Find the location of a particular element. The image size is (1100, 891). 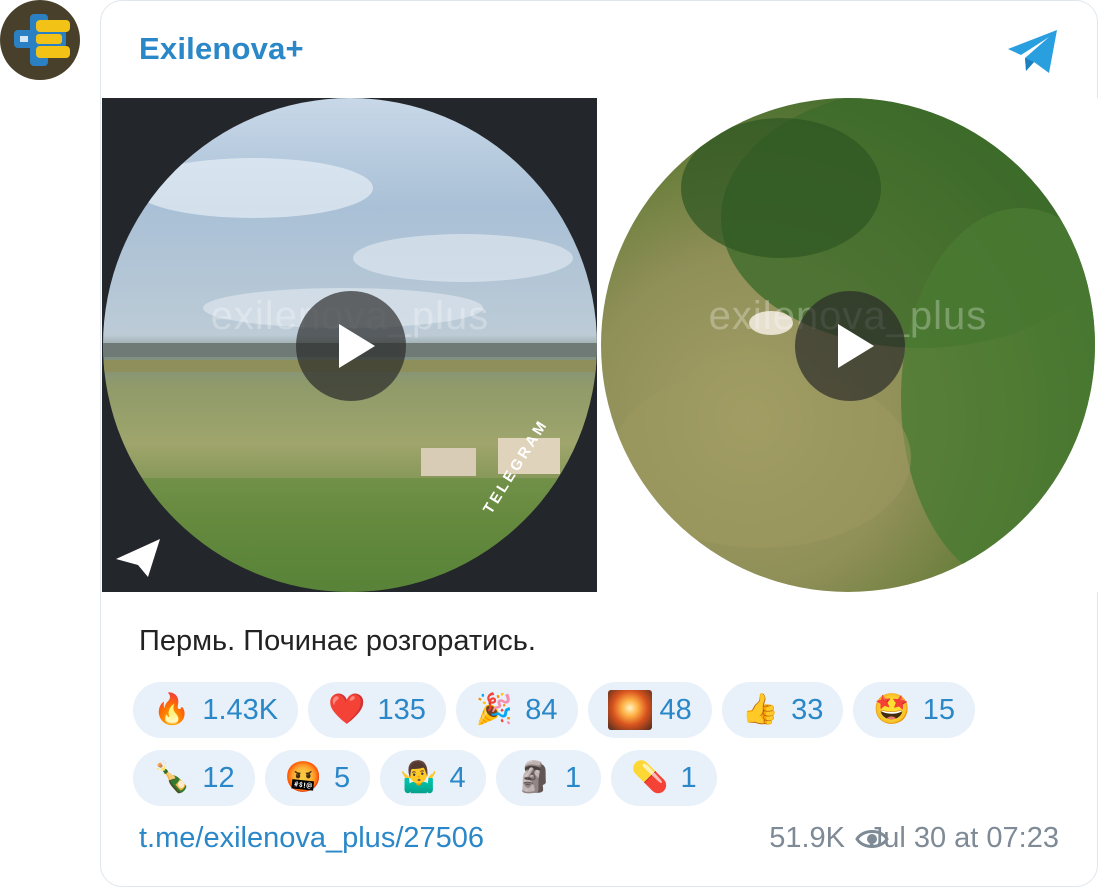

moai-icon: 🗿 is located at coordinates (534, 777).